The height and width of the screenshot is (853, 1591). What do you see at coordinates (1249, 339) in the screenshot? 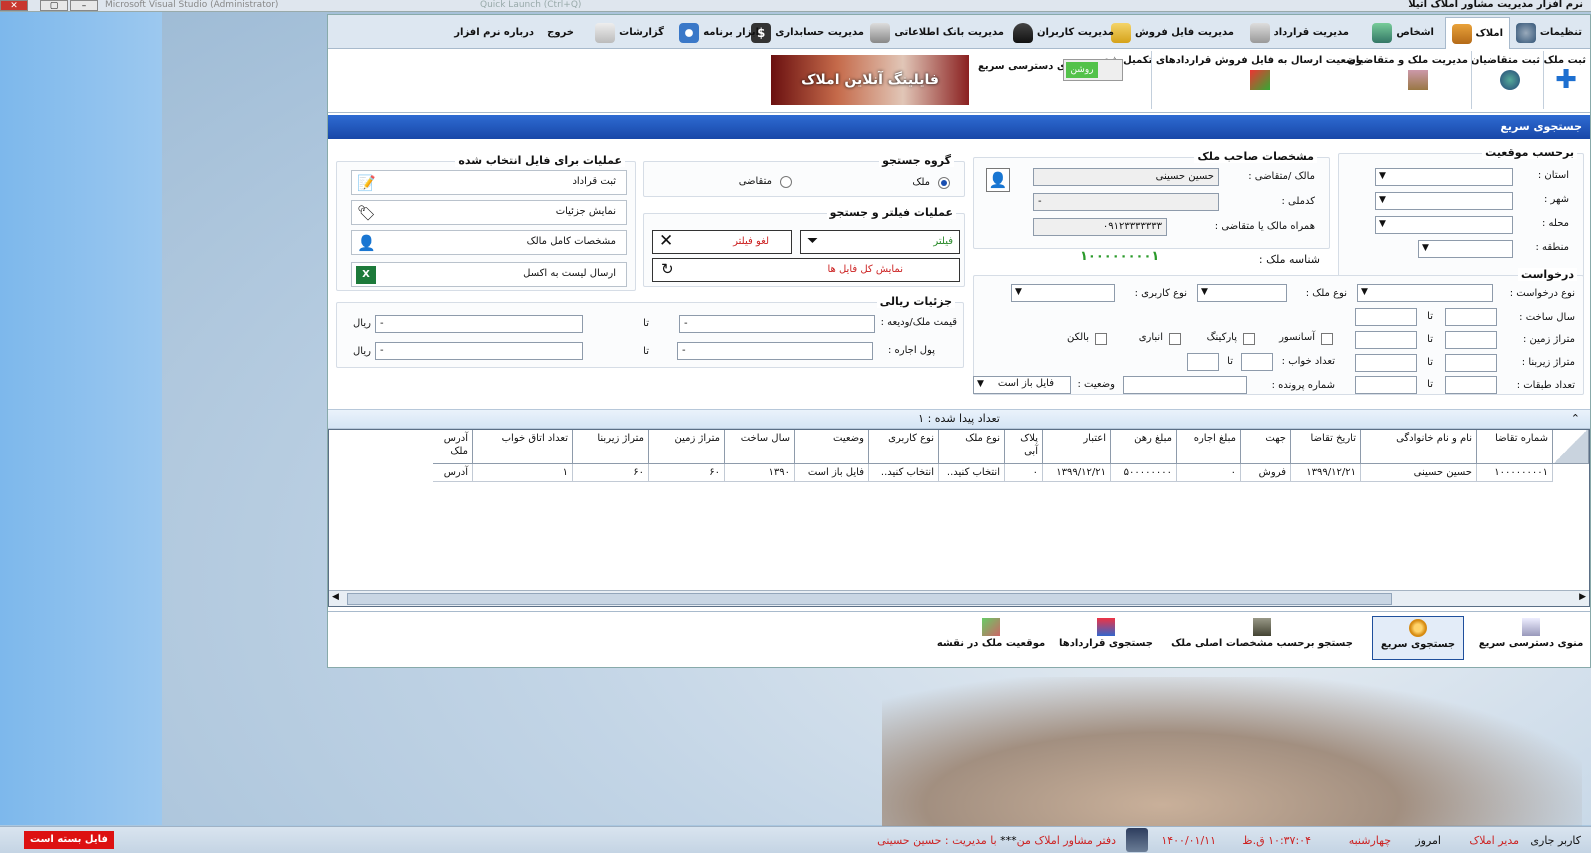
I see `parking-checkbox` at bounding box center [1249, 339].